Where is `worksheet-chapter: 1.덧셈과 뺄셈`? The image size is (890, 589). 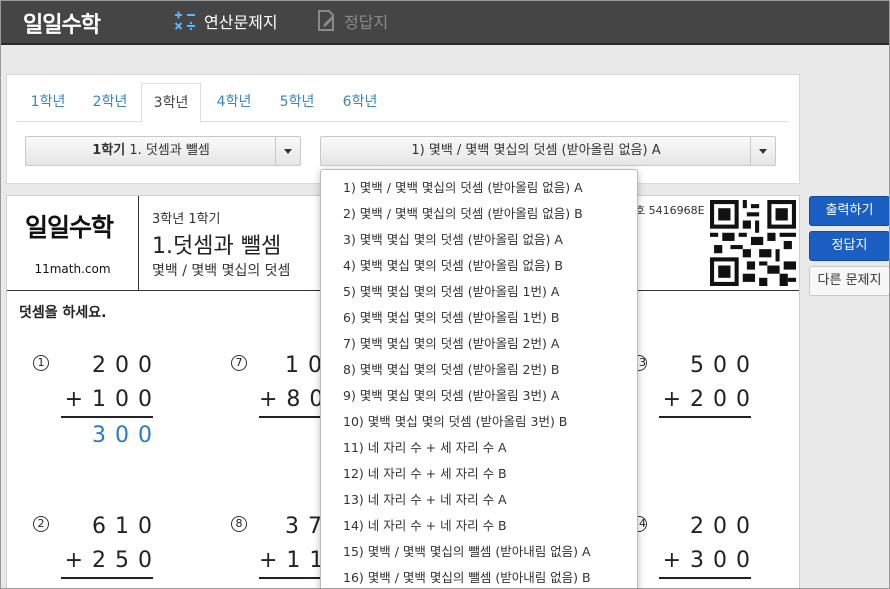
worksheet-chapter: 1.덧셈과 뺄셈 is located at coordinates (217, 246).